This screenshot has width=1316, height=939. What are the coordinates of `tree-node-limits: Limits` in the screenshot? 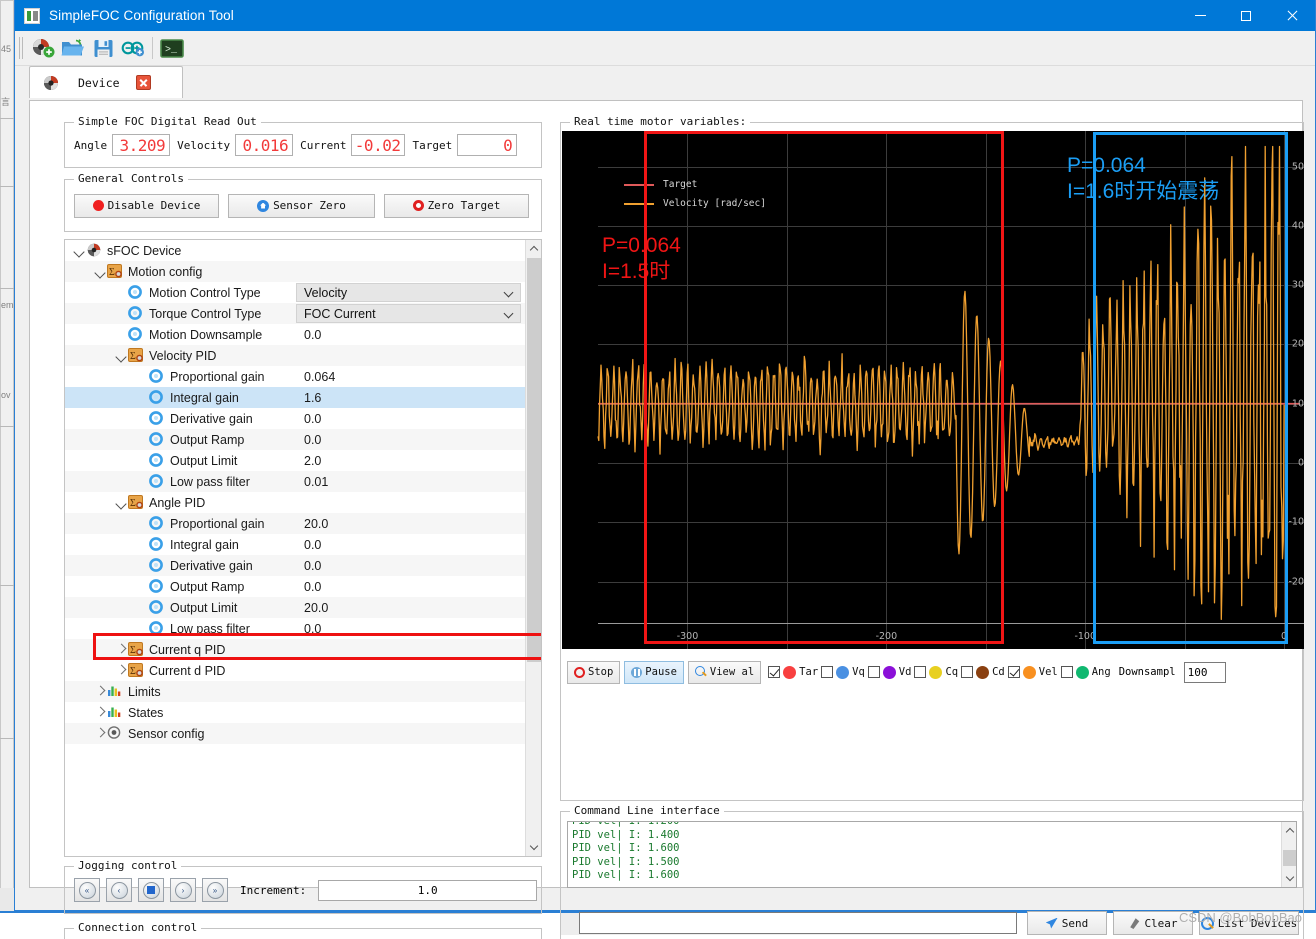 It's located at (295, 691).